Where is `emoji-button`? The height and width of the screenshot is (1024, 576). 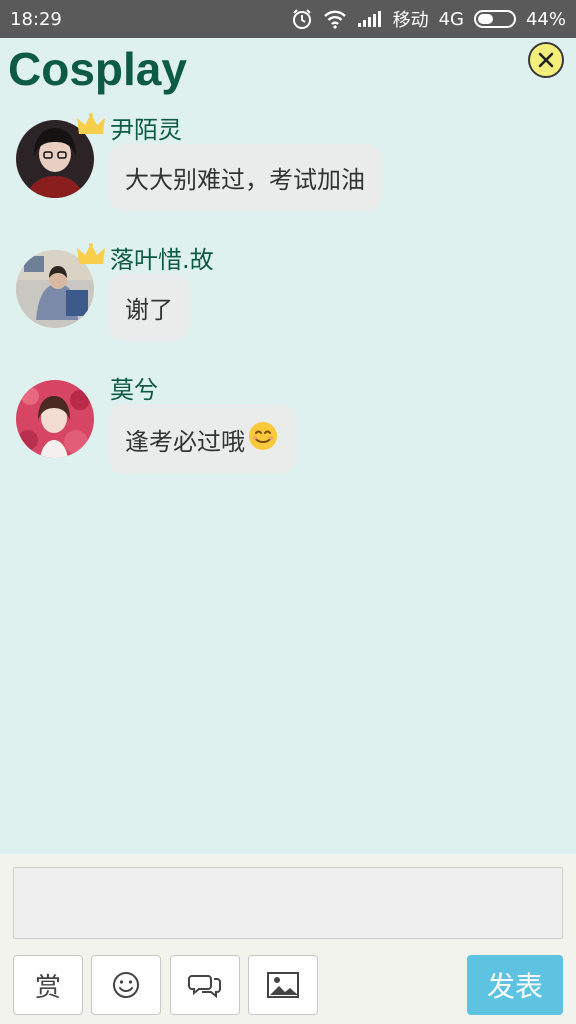
emoji-button is located at coordinates (126, 985).